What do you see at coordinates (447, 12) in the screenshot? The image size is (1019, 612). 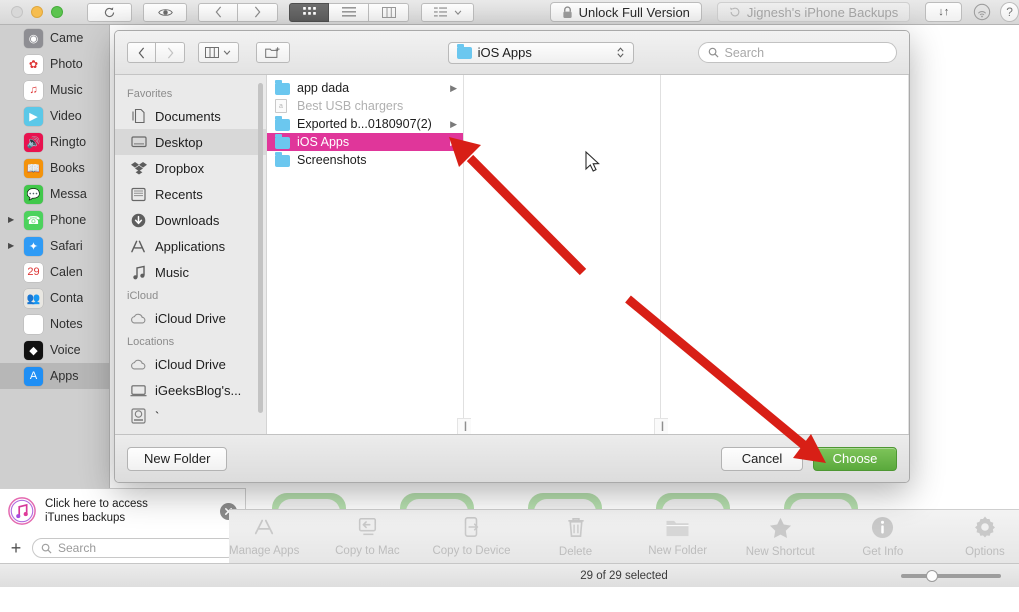 I see `sort-button` at bounding box center [447, 12].